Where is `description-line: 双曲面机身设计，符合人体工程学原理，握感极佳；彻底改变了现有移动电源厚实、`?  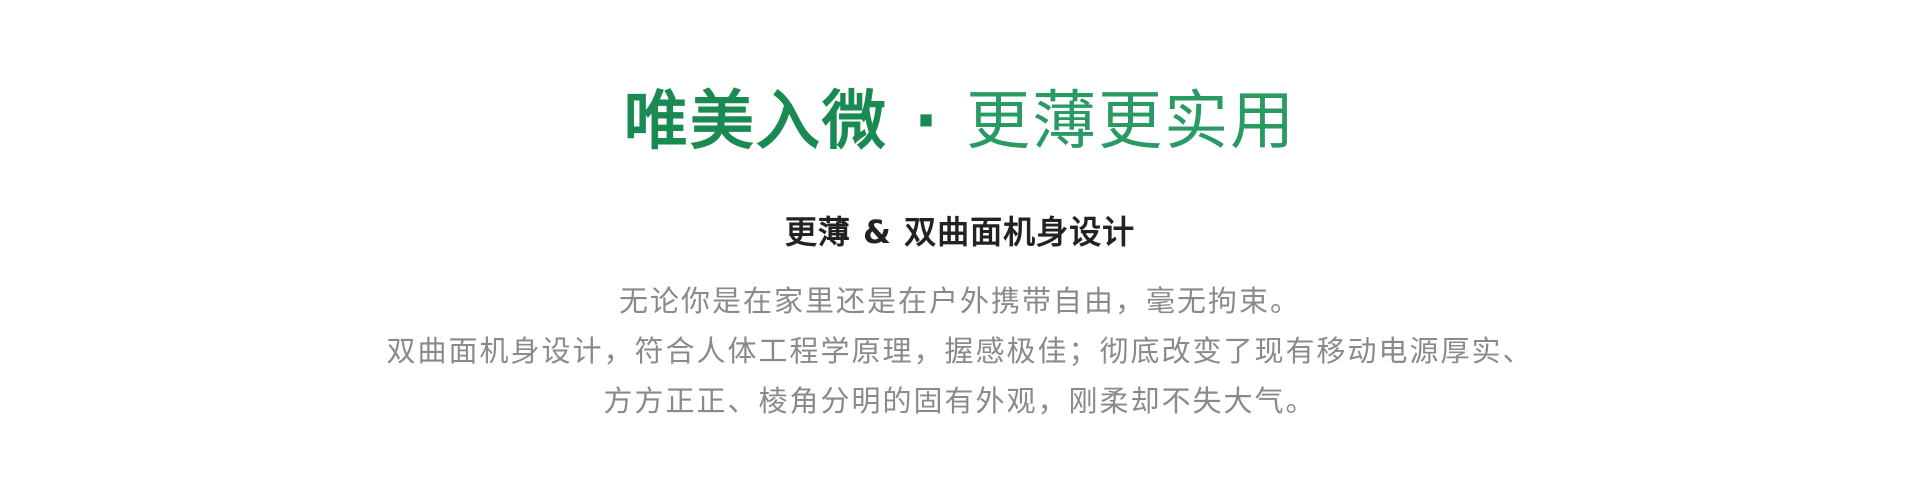 description-line: 双曲面机身设计，符合人体工程学原理，握感极佳；彻底改变了现有移动电源厚实、 is located at coordinates (960, 351).